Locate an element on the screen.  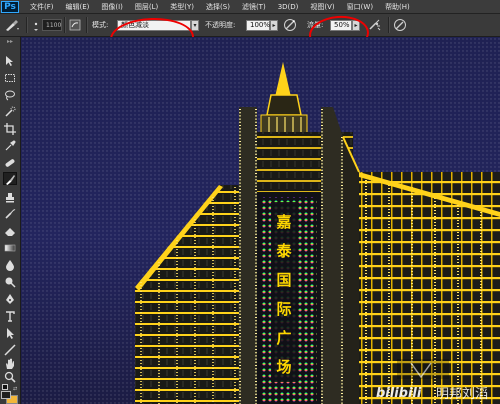
tool-preset-picker is located at coordinates (12, 25).